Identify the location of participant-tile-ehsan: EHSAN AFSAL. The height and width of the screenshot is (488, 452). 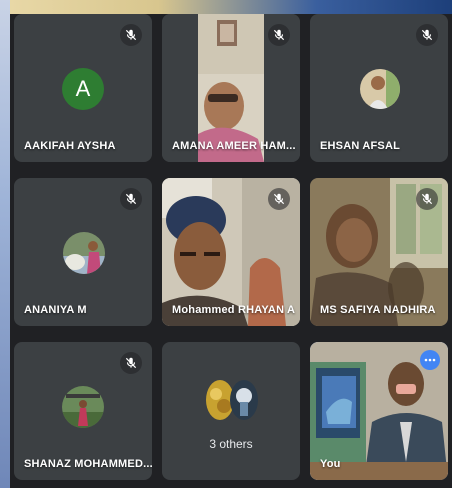
(379, 88).